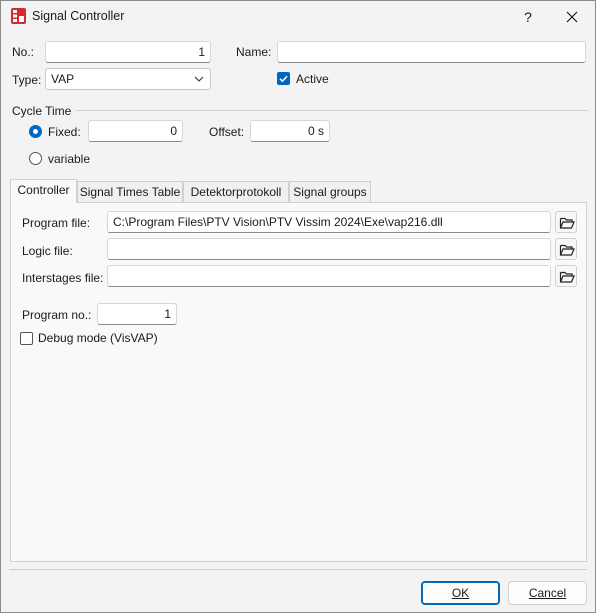  I want to click on cancel-button-label: Cancel, so click(547, 593).